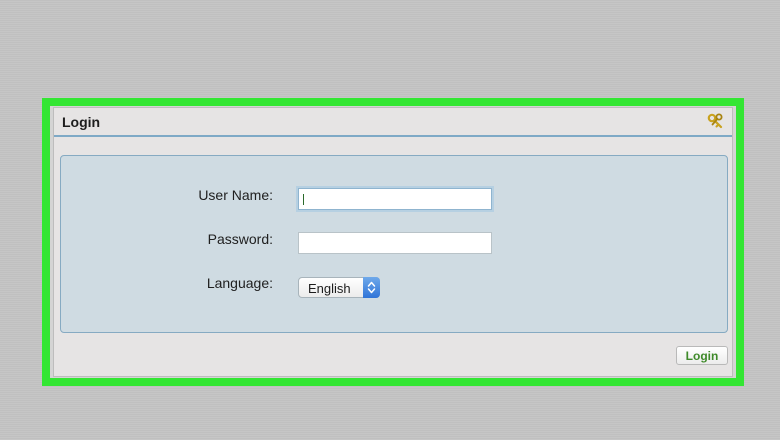  Describe the element at coordinates (702, 355) in the screenshot. I see `login-button: Login` at that location.